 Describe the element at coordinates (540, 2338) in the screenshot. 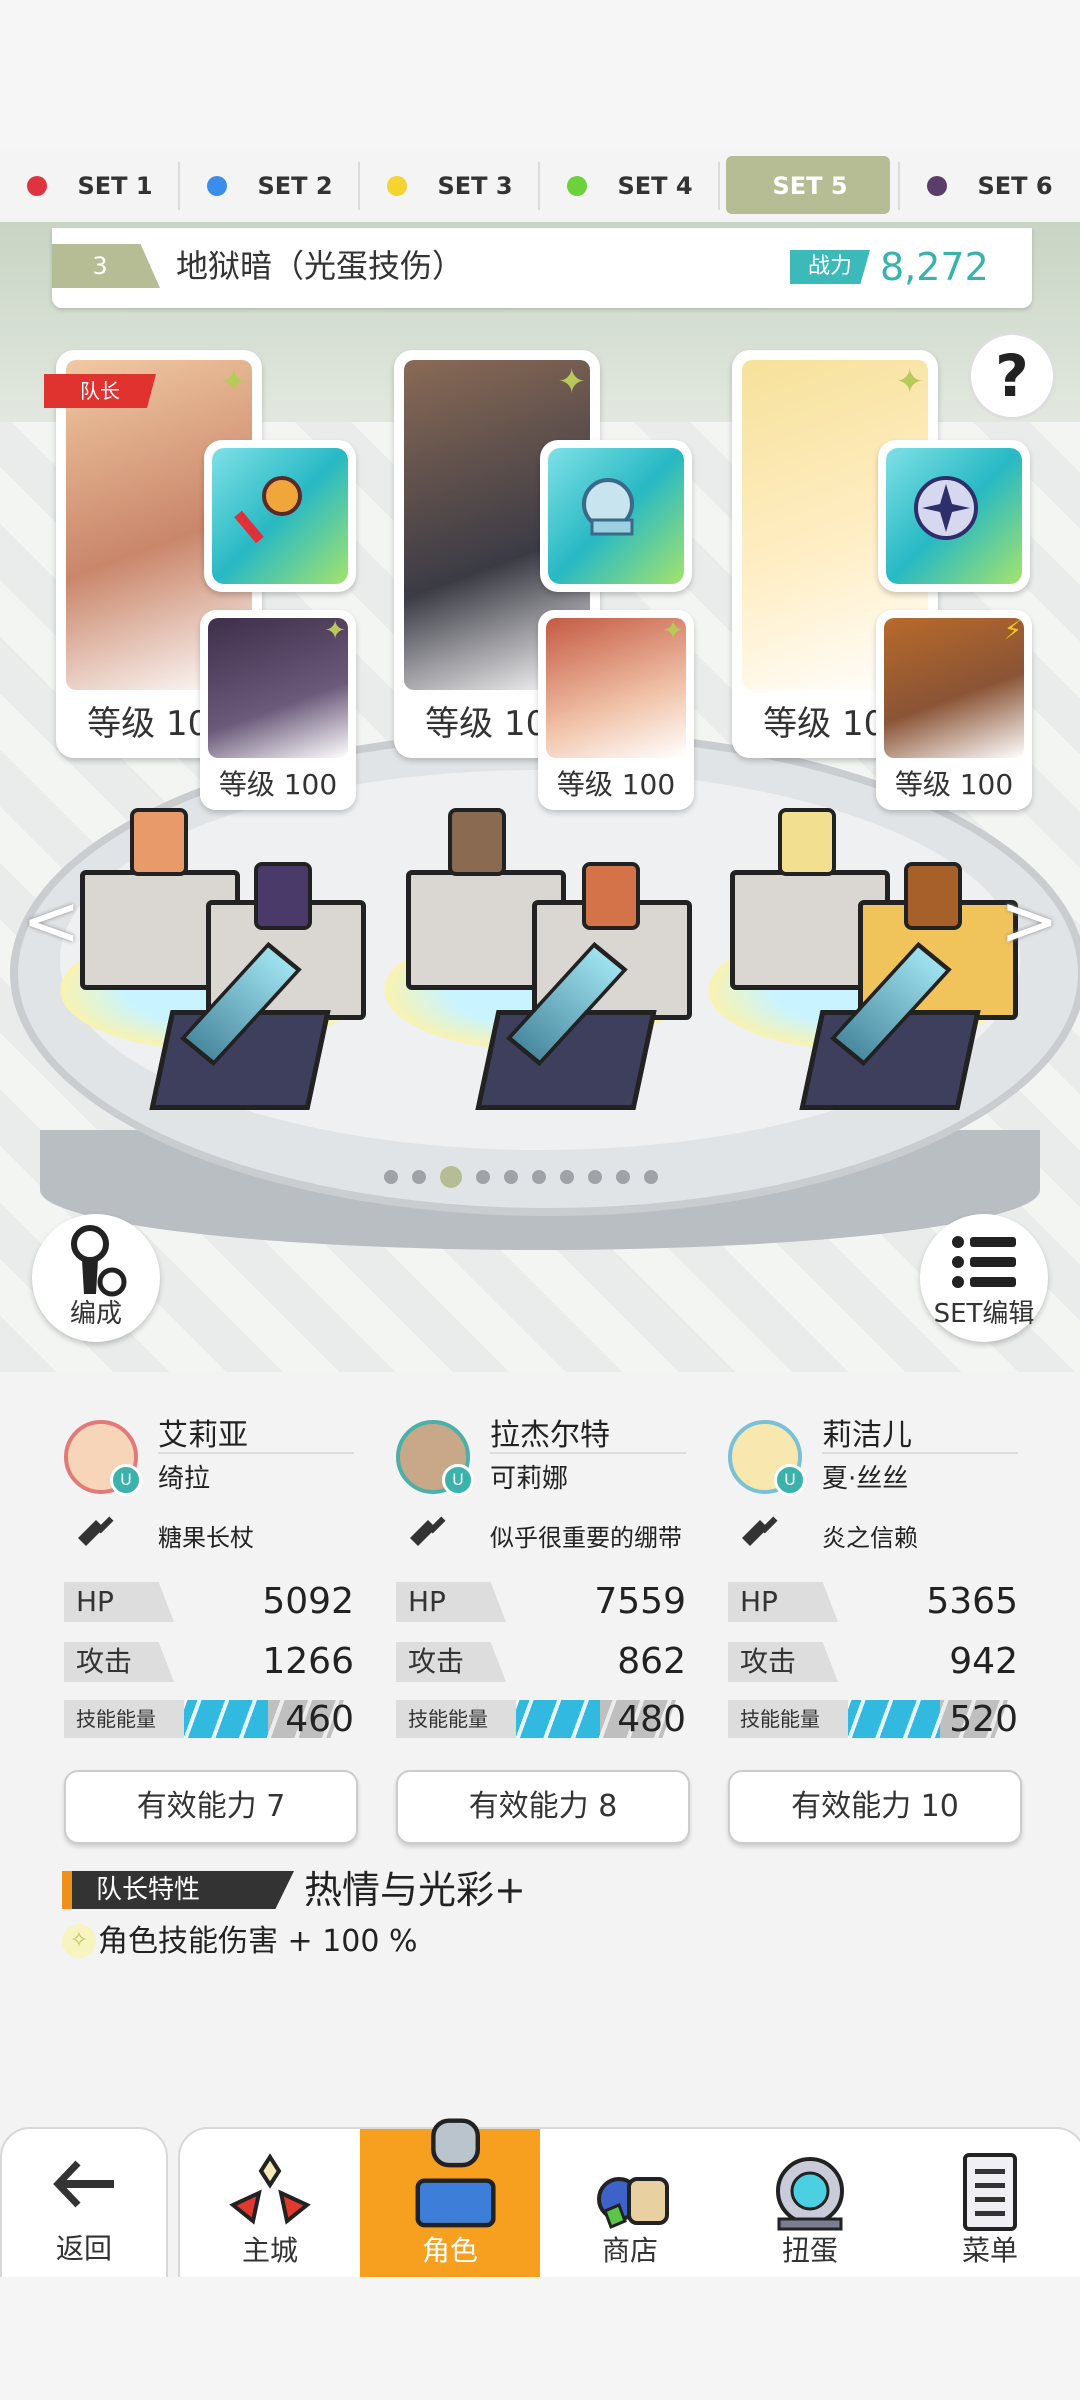

I see `system-bar-area` at that location.